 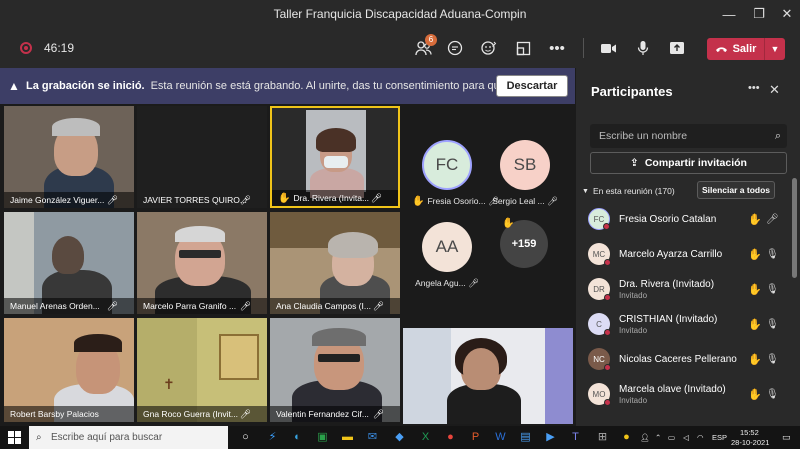 What do you see at coordinates (785, 14) in the screenshot?
I see `close-window-icon: ✕` at bounding box center [785, 14].